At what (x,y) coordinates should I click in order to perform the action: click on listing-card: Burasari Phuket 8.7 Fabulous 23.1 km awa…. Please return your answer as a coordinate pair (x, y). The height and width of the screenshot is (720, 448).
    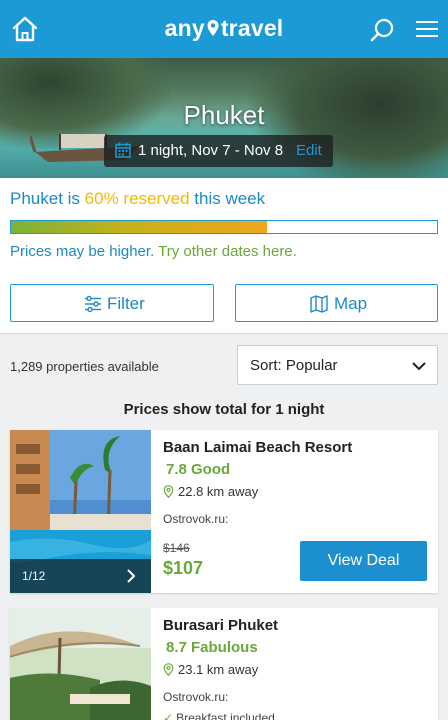
    Looking at the image, I should click on (224, 664).